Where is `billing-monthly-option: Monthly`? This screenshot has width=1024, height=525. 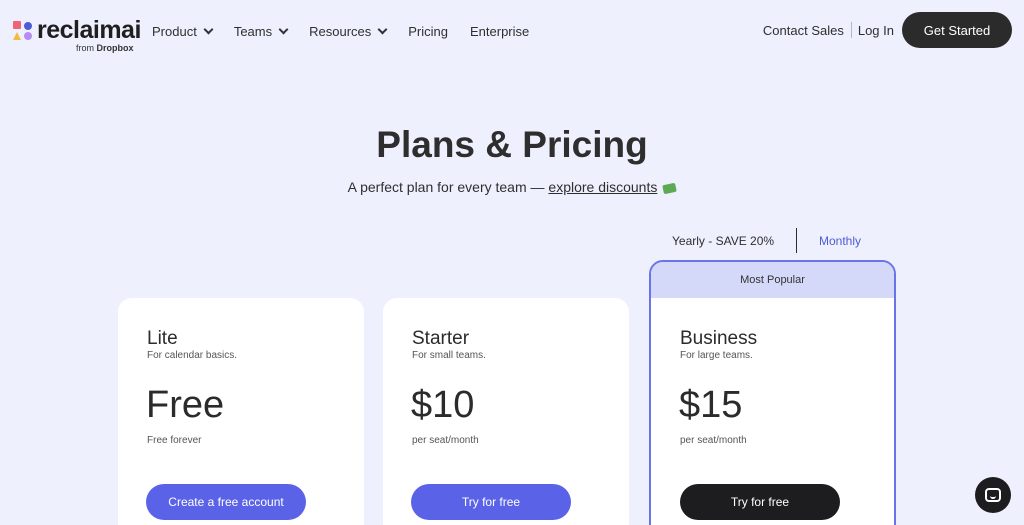
billing-monthly-option: Monthly is located at coordinates (840, 241).